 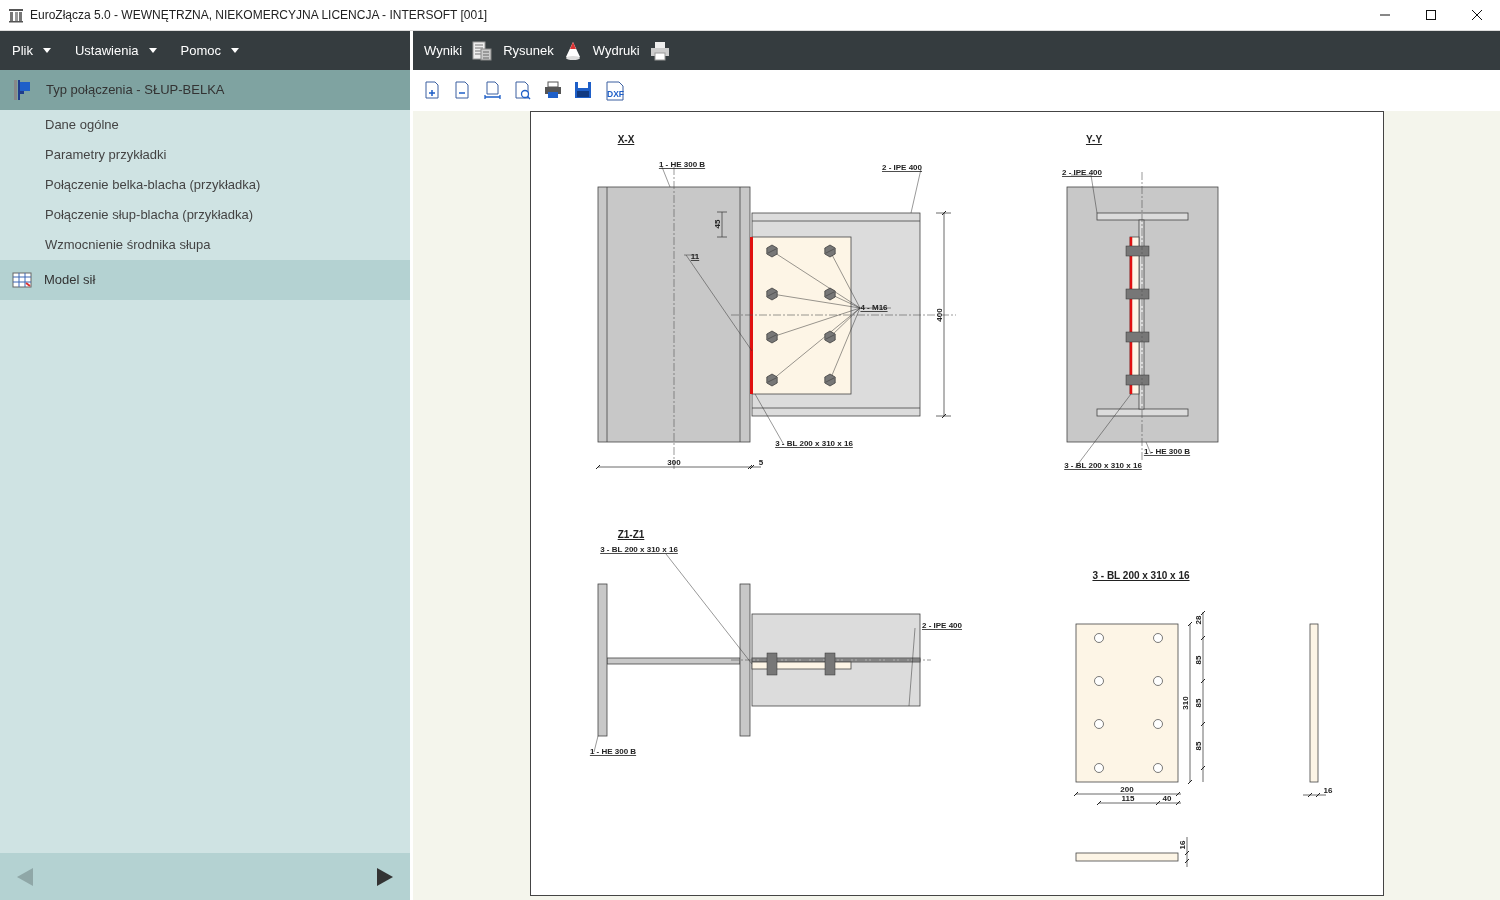 I want to click on app-icon, so click(x=16, y=15).